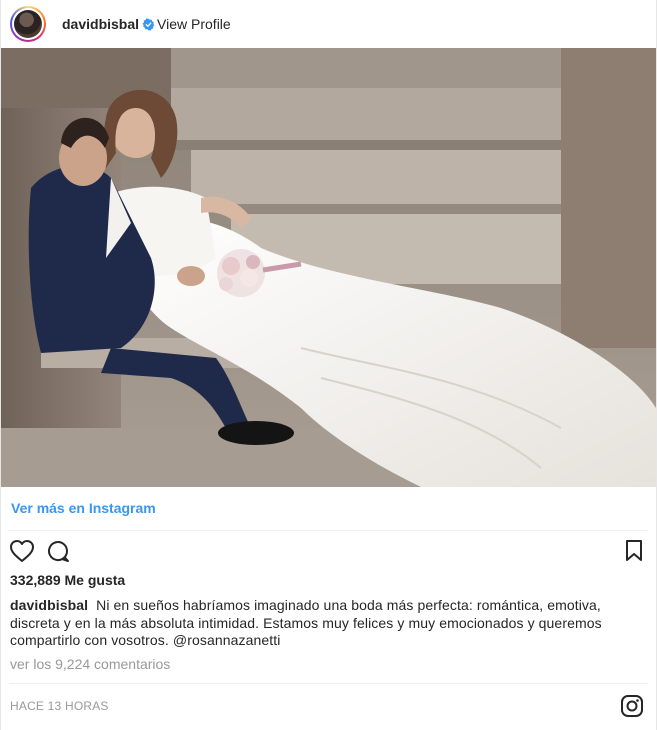 Image resolution: width=657 pixels, height=730 pixels. What do you see at coordinates (83, 508) in the screenshot?
I see `view-more-on-instagram-link: Ver más en Instagram` at bounding box center [83, 508].